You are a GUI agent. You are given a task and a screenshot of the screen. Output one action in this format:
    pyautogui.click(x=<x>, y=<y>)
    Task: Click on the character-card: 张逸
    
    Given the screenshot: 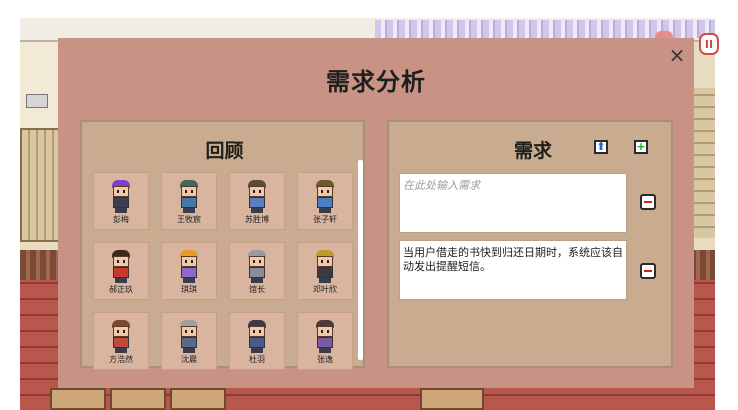 What is the action you would take?
    pyautogui.click(x=325, y=341)
    